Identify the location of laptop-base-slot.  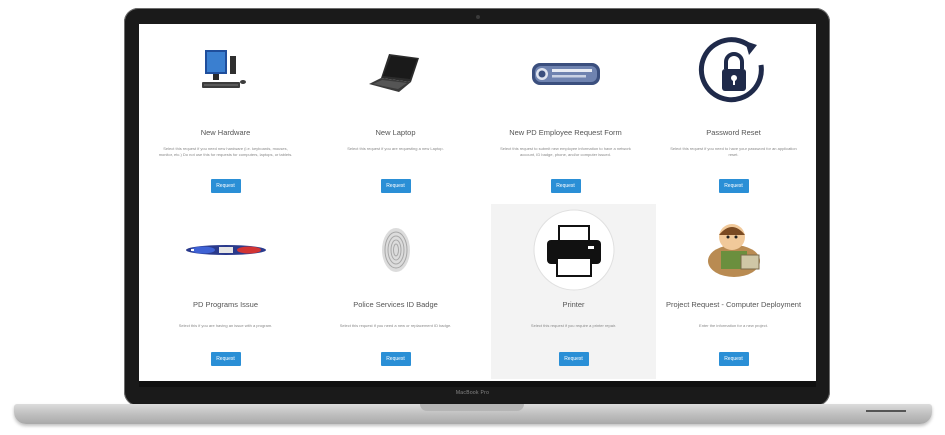
(886, 411).